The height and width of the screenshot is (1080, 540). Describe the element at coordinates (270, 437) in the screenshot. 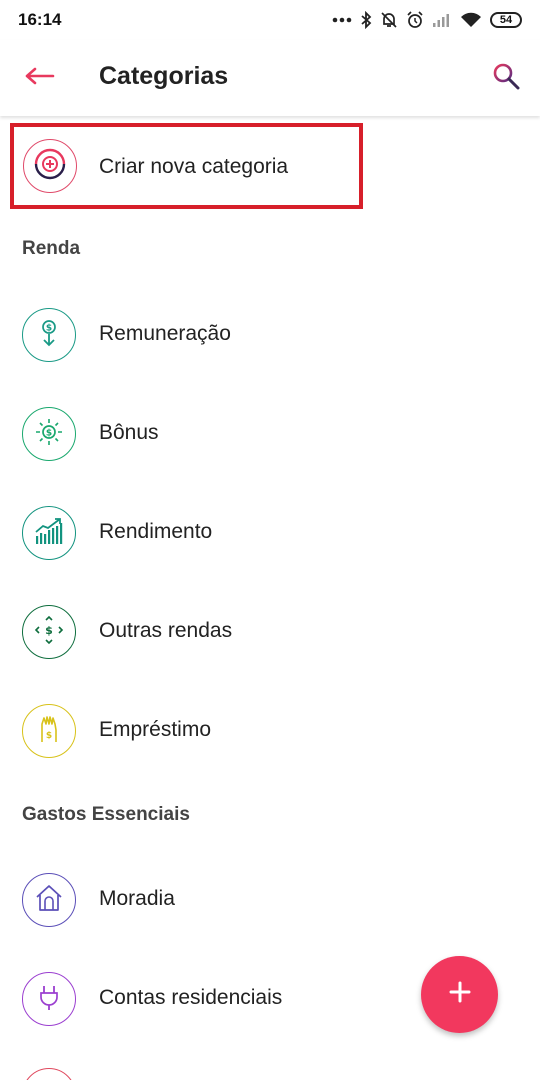

I see `category-item-bonus: $ Bônus` at that location.